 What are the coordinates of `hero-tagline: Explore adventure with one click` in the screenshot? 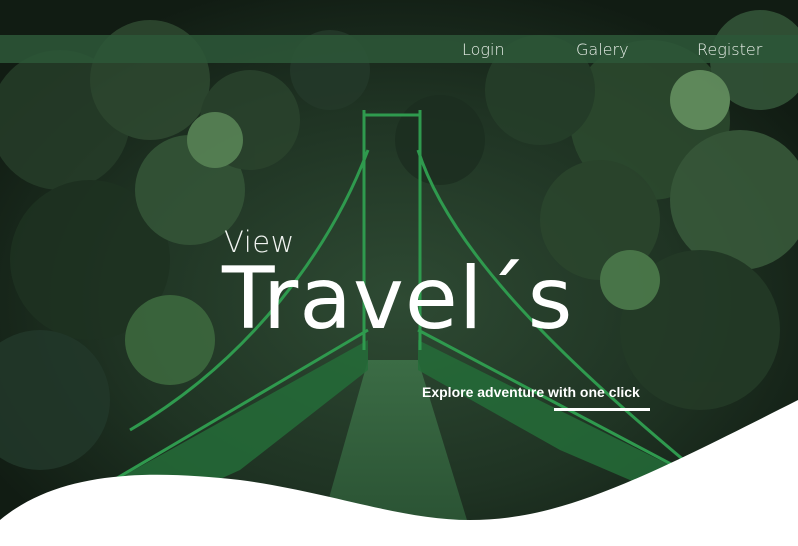 It's located at (531, 392).